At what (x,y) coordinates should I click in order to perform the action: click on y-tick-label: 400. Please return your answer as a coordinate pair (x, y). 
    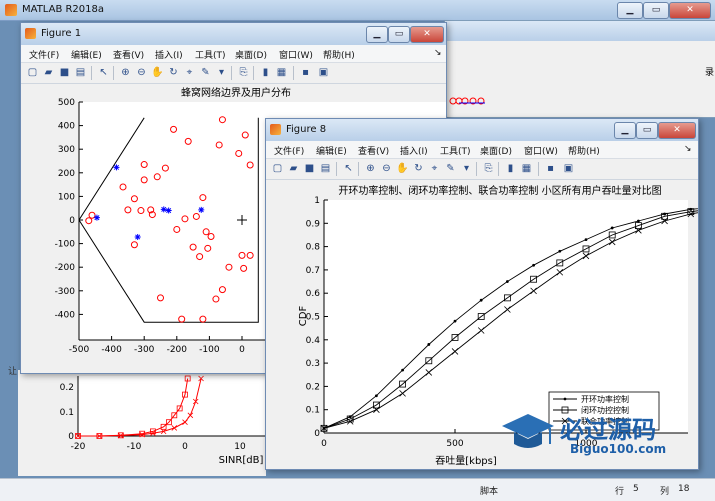
    Looking at the image, I should click on (66, 127).